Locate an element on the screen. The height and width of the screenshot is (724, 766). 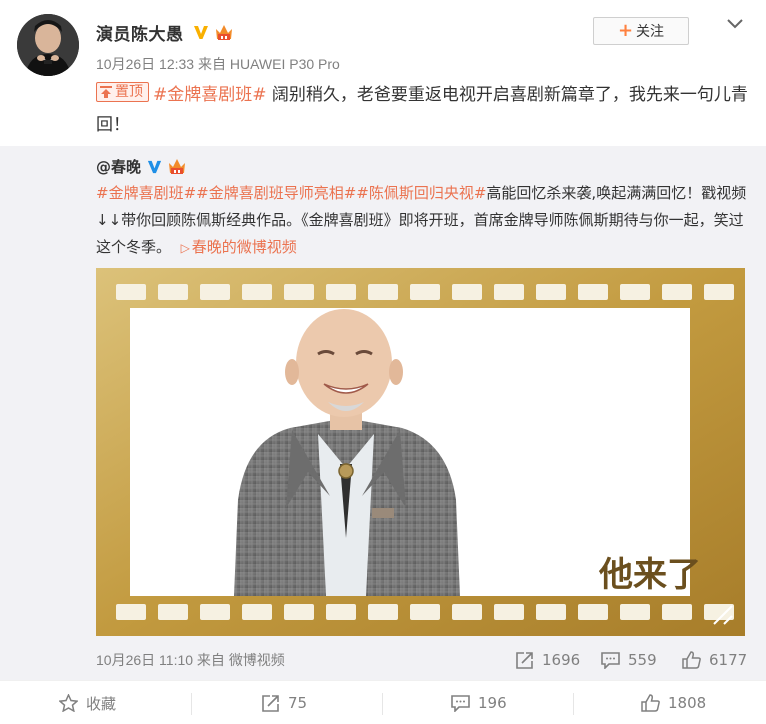
post-hashtag: #金牌喜剧班# is located at coordinates (210, 95).